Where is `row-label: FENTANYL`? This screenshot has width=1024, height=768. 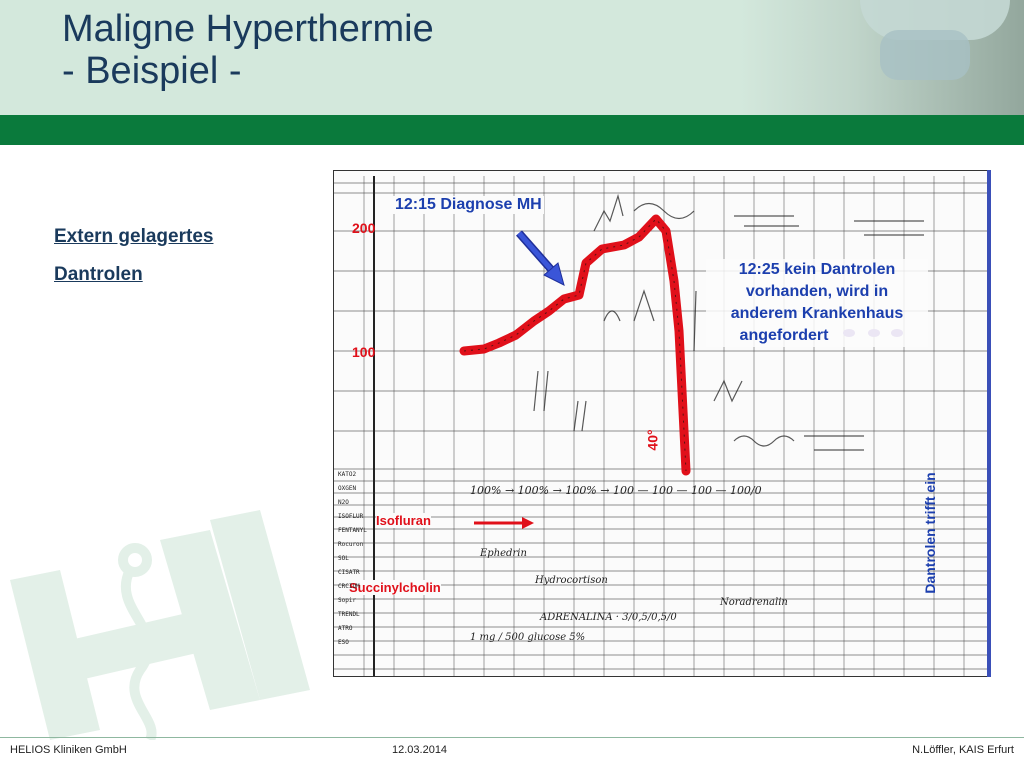
row-label: FENTANYL is located at coordinates (352, 530).